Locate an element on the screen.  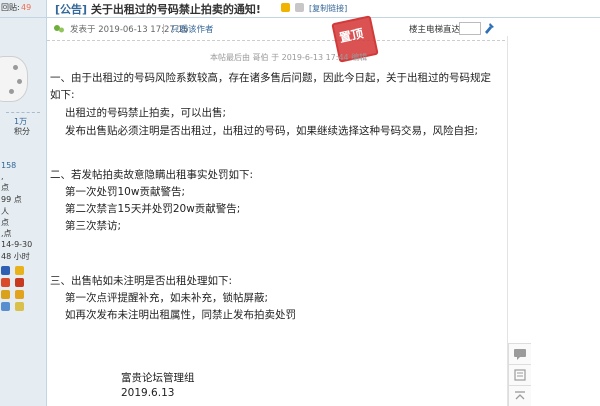
jump-to-floor-label: 电梯直达 is located at coordinates (443, 30).